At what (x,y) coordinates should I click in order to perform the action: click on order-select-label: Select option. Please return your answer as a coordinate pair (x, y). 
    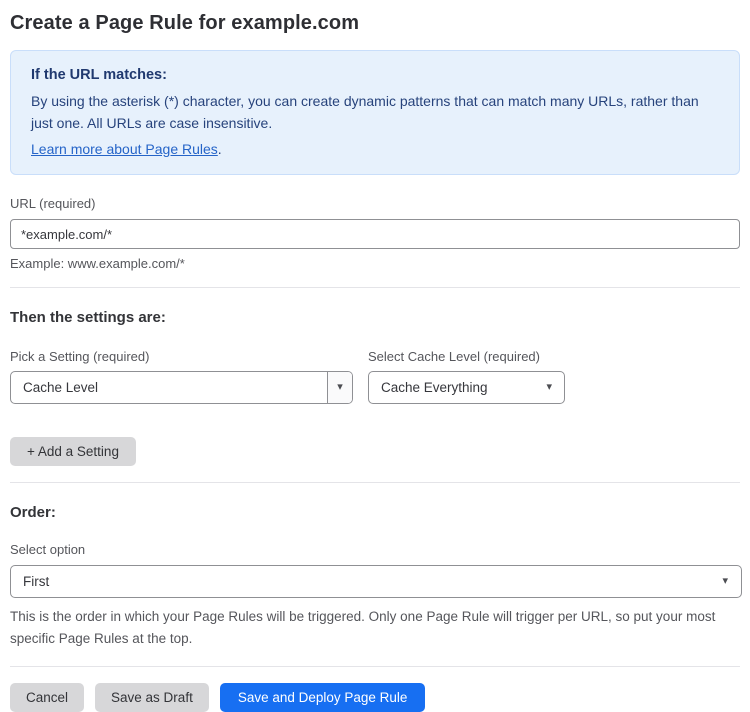
    Looking at the image, I should click on (48, 549).